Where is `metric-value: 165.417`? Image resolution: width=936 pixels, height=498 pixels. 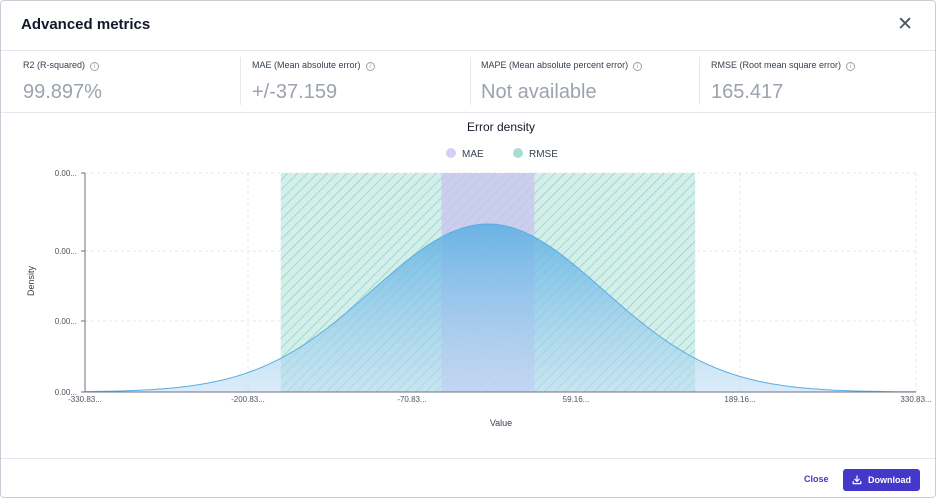 metric-value: 165.417 is located at coordinates (747, 92).